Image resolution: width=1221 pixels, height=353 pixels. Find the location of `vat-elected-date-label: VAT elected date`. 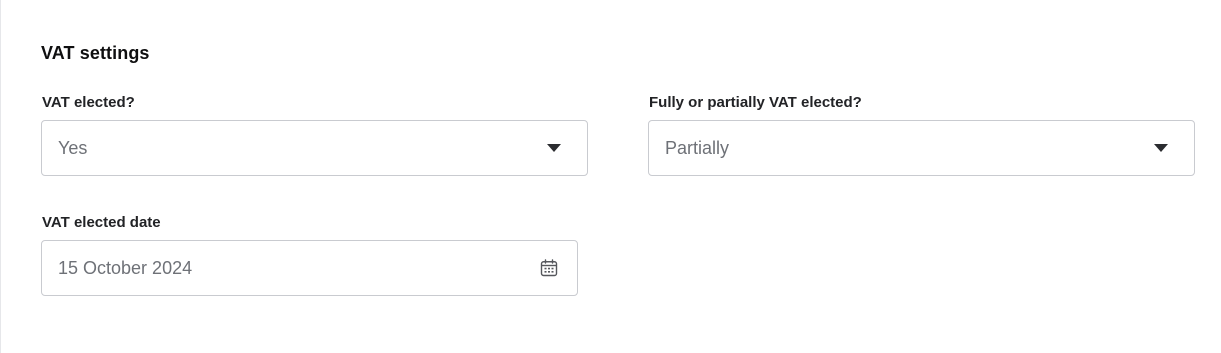

vat-elected-date-label: VAT elected date is located at coordinates (101, 222).